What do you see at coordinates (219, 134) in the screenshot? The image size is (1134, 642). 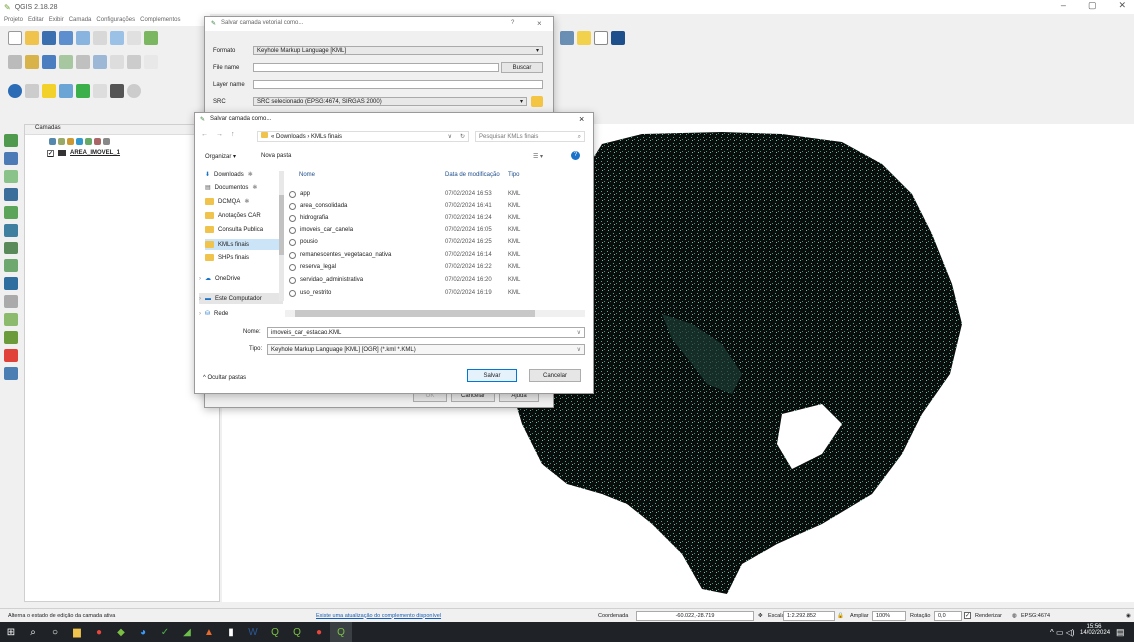 I see `forward-arrow-icon: →` at bounding box center [219, 134].